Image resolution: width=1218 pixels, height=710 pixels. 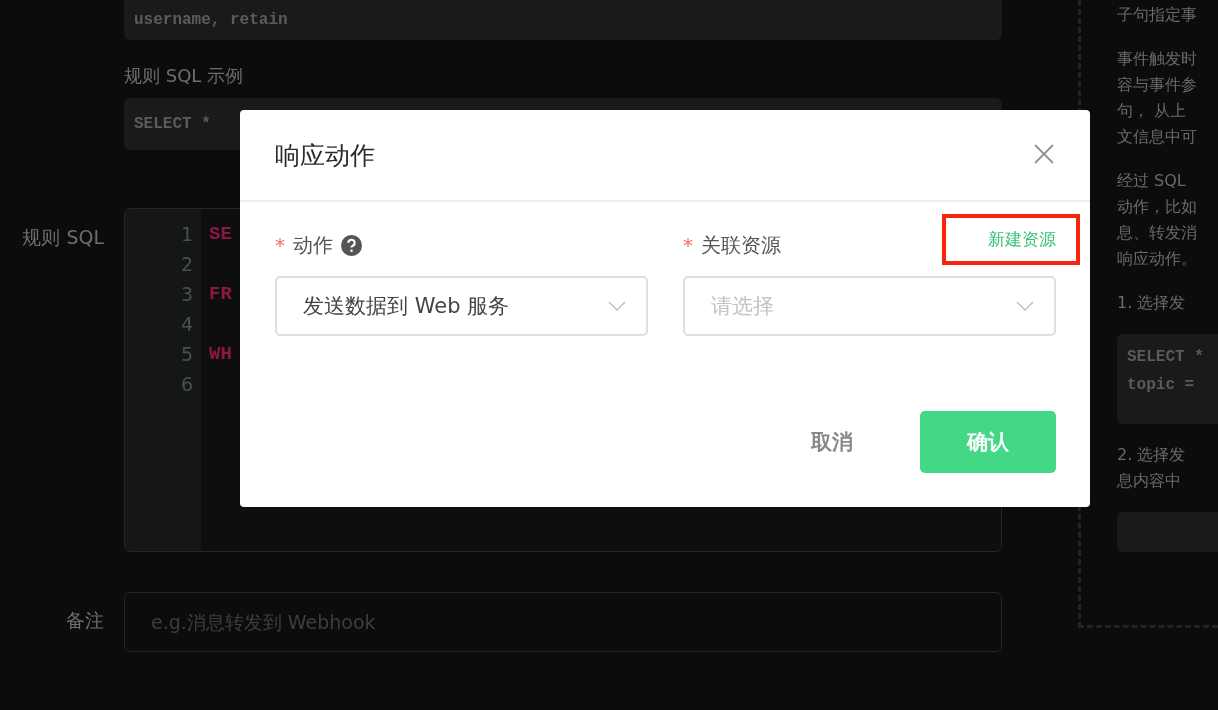 I want to click on select-field: 发送数据到 Web 服务, so click(x=461, y=306).